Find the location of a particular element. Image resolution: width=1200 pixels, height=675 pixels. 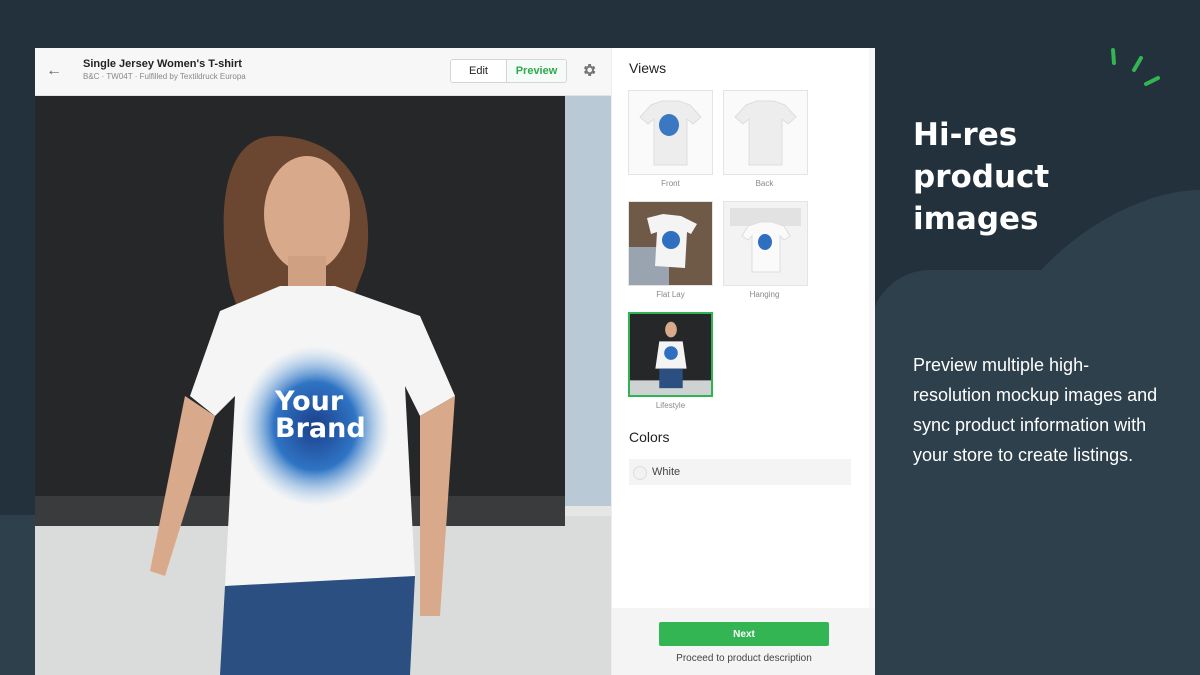

hanging-image is located at coordinates (765, 243).